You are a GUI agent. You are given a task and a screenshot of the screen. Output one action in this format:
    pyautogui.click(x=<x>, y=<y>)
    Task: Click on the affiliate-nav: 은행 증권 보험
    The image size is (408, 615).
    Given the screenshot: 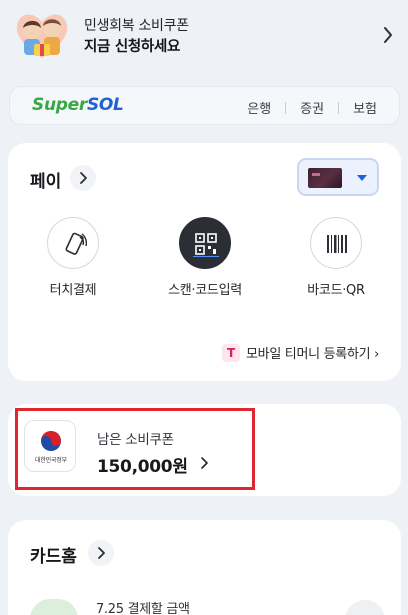 What is the action you would take?
    pyautogui.click(x=312, y=107)
    